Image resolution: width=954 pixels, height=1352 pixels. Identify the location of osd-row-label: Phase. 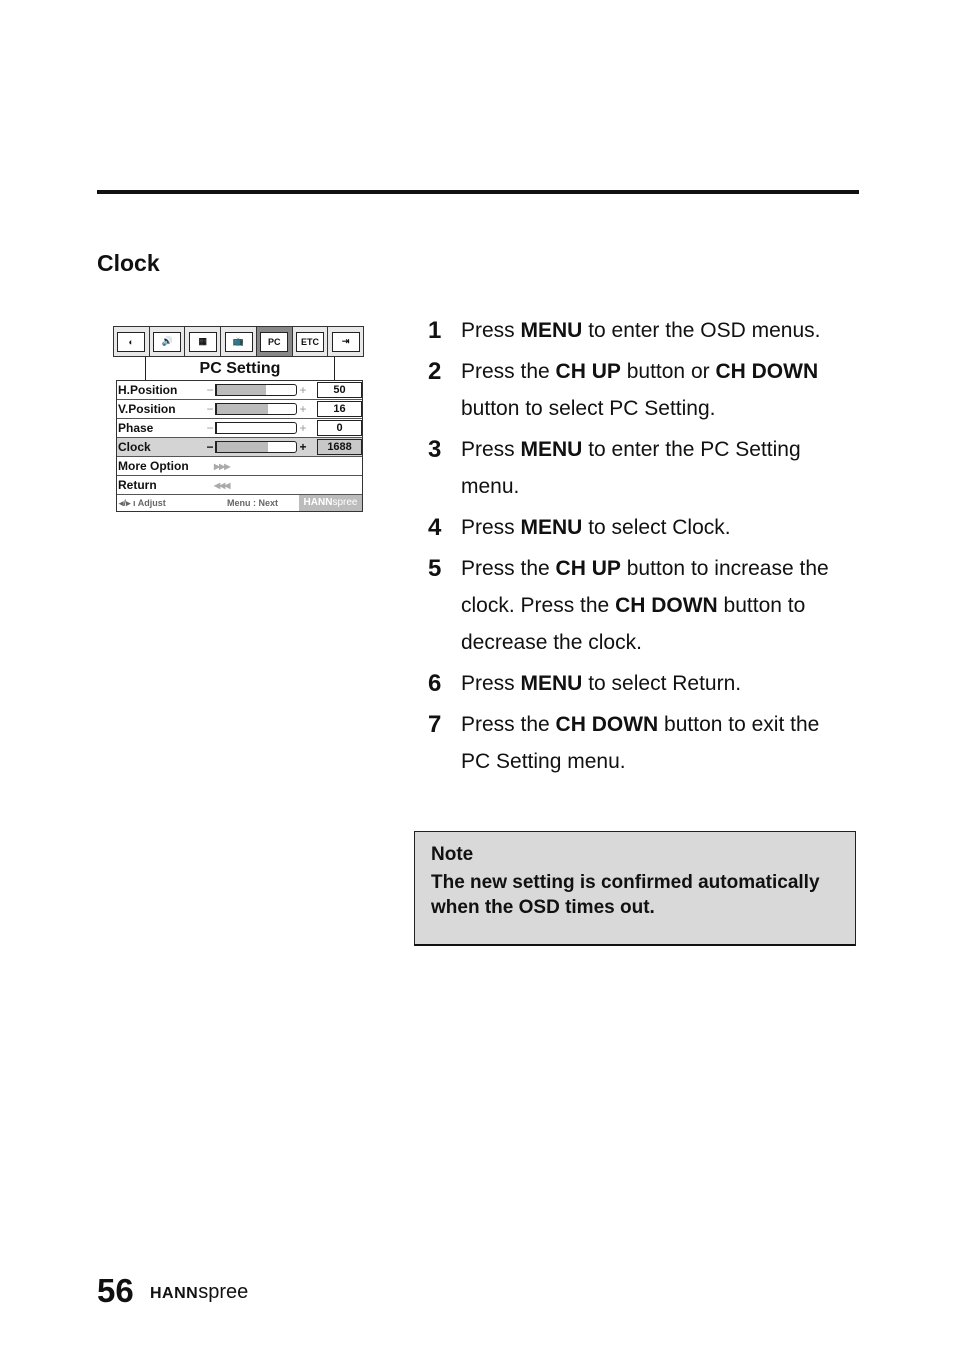
(136, 428).